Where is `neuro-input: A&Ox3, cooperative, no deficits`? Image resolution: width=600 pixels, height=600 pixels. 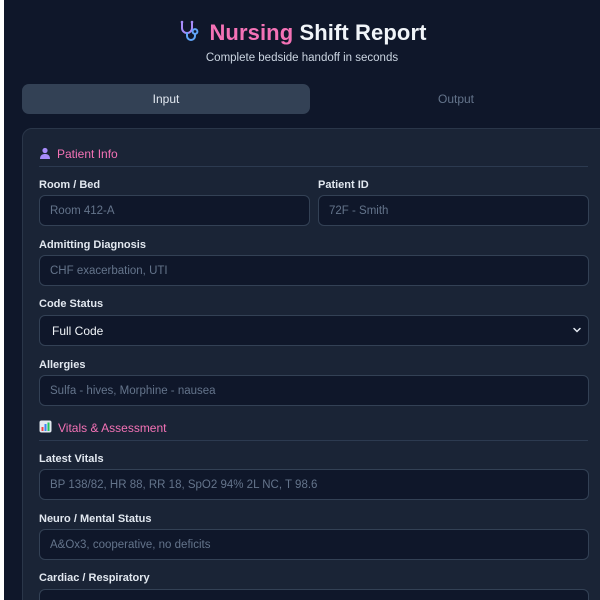 neuro-input: A&Ox3, cooperative, no deficits is located at coordinates (314, 544).